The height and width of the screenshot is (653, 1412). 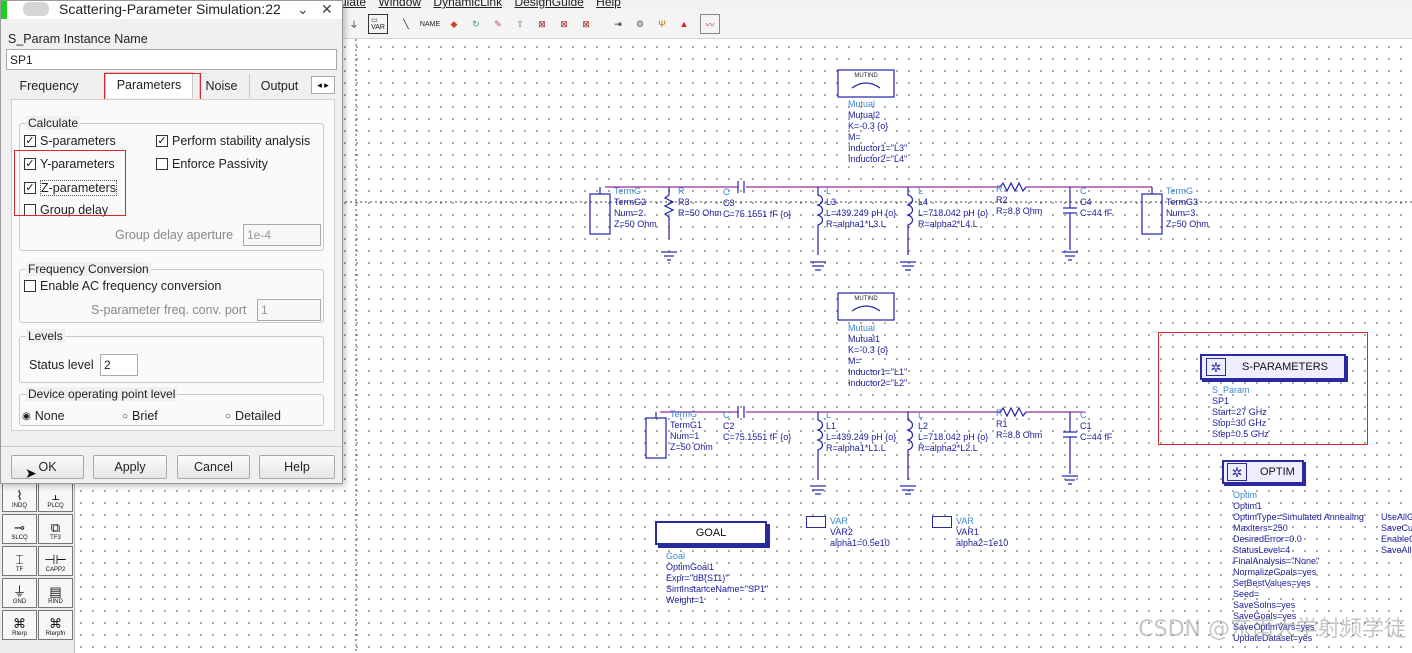 I want to click on var2-params: VAR VAR2 alpha1=0.5e10, so click(x=860, y=532).